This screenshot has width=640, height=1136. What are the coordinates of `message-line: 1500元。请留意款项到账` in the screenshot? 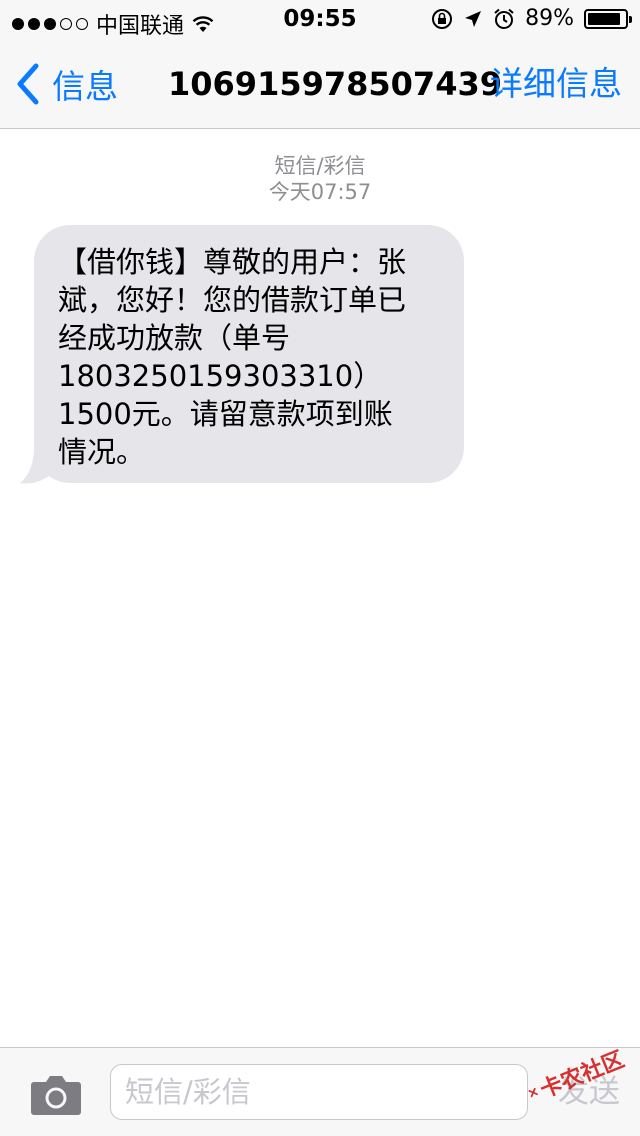 It's located at (225, 414).